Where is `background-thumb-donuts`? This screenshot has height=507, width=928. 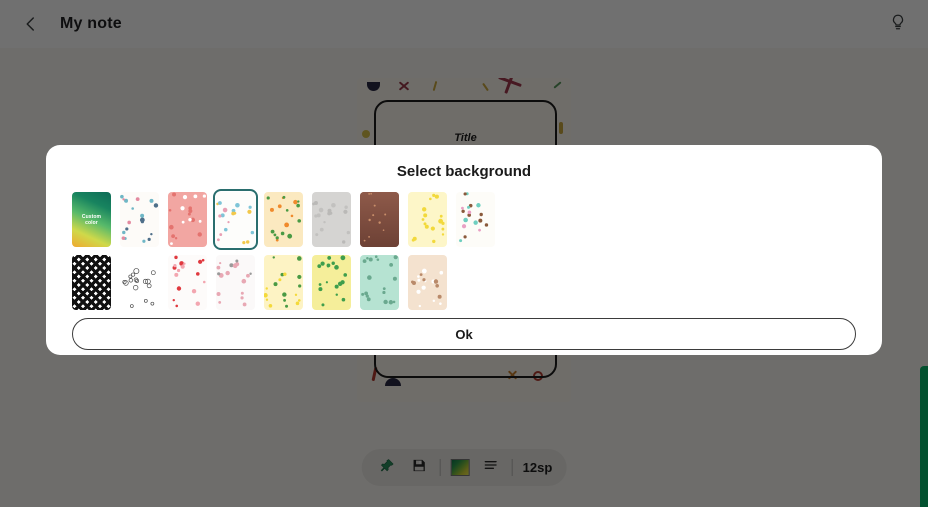
background-thumb-donuts is located at coordinates (475, 219).